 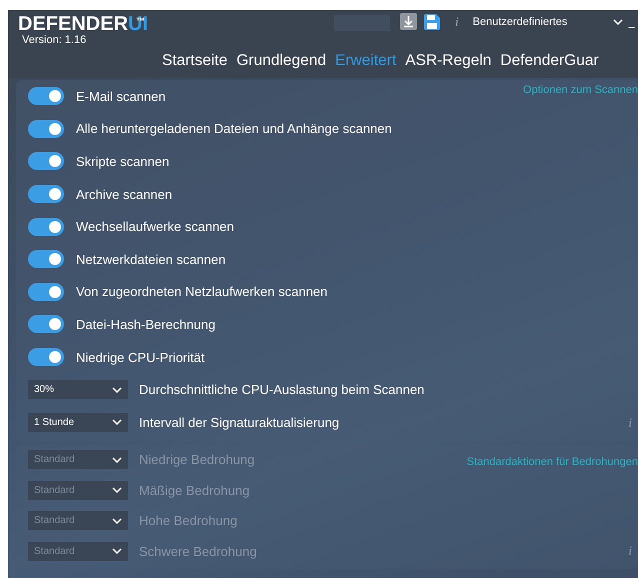 I want to click on option-label: Netzwerkdateien scannen, so click(x=151, y=259).